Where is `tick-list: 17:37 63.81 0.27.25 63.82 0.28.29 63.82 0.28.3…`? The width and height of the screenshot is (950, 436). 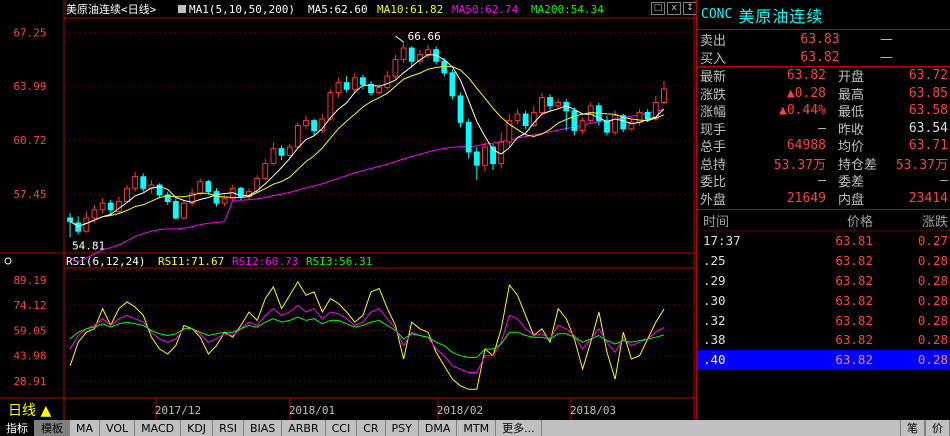
tick-list: 17:37 63.81 0.27.25 63.82 0.28.29 63.82 0.28.3… is located at coordinates (823, 300).